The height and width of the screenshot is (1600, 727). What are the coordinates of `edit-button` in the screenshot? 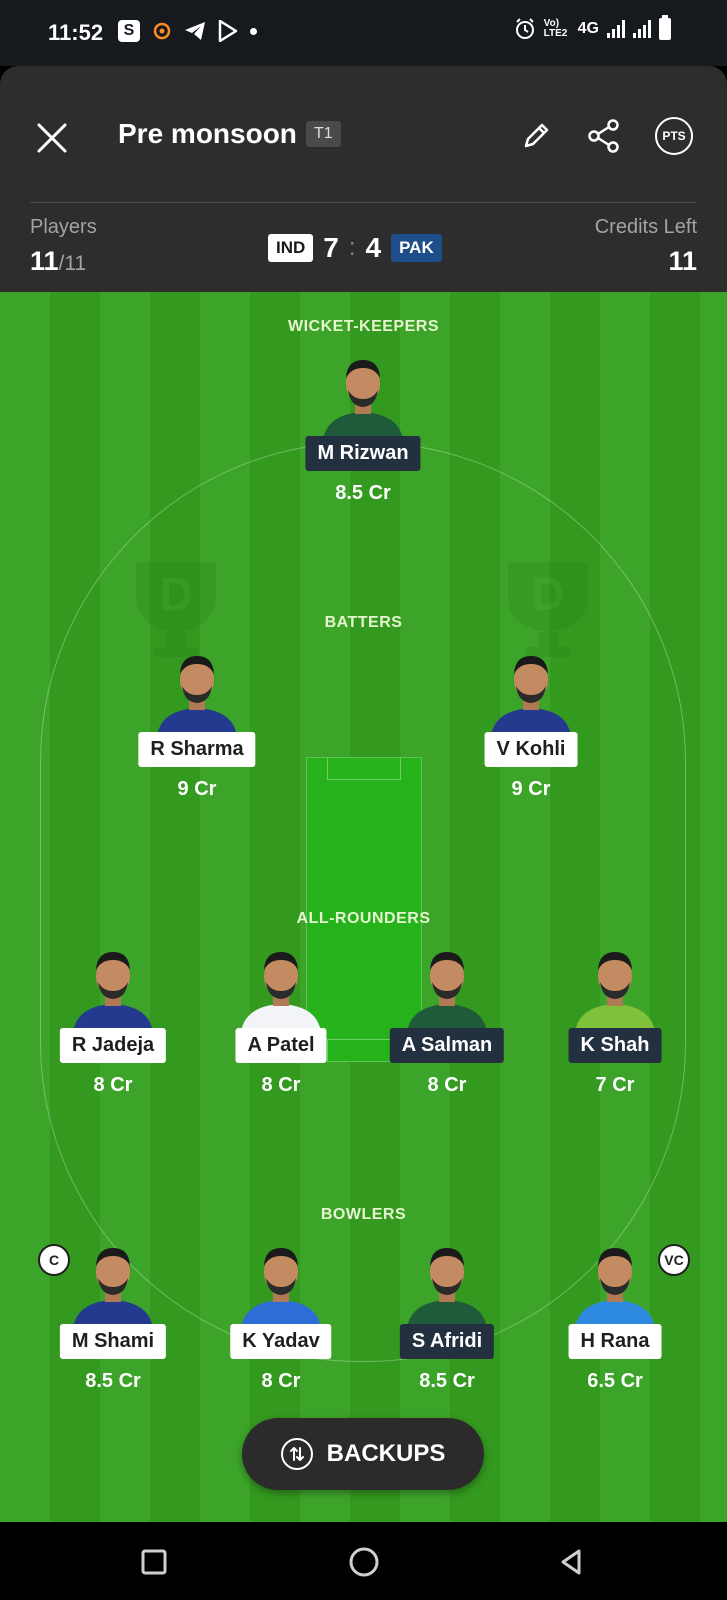 It's located at (536, 136).